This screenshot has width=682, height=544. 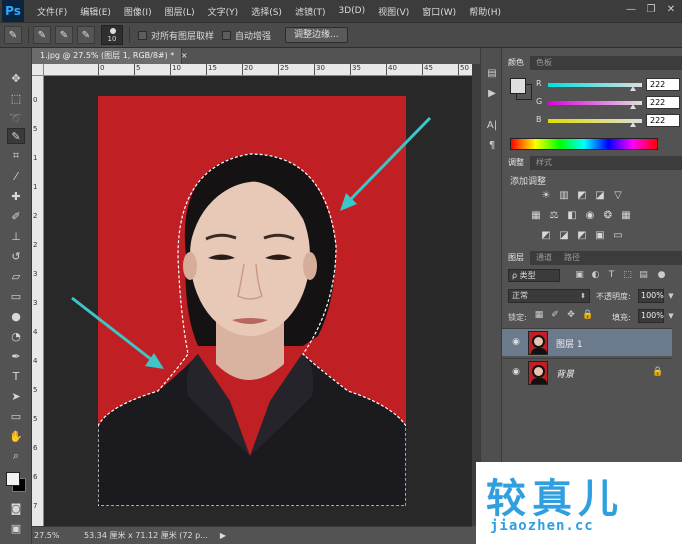 What do you see at coordinates (595, 85) in the screenshot?
I see `red-channel-slider` at bounding box center [595, 85].